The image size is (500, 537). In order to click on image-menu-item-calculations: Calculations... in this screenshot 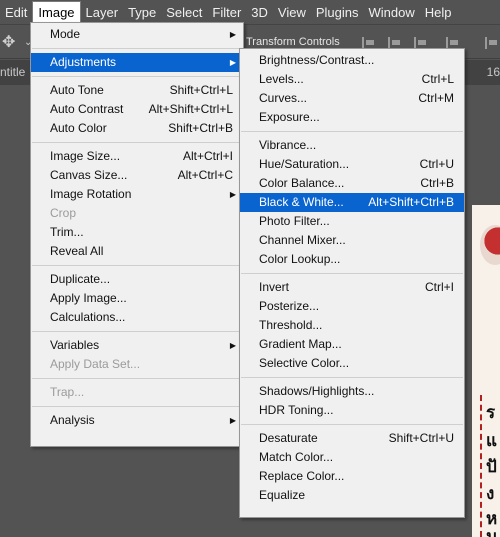, I will do `click(137, 317)`.